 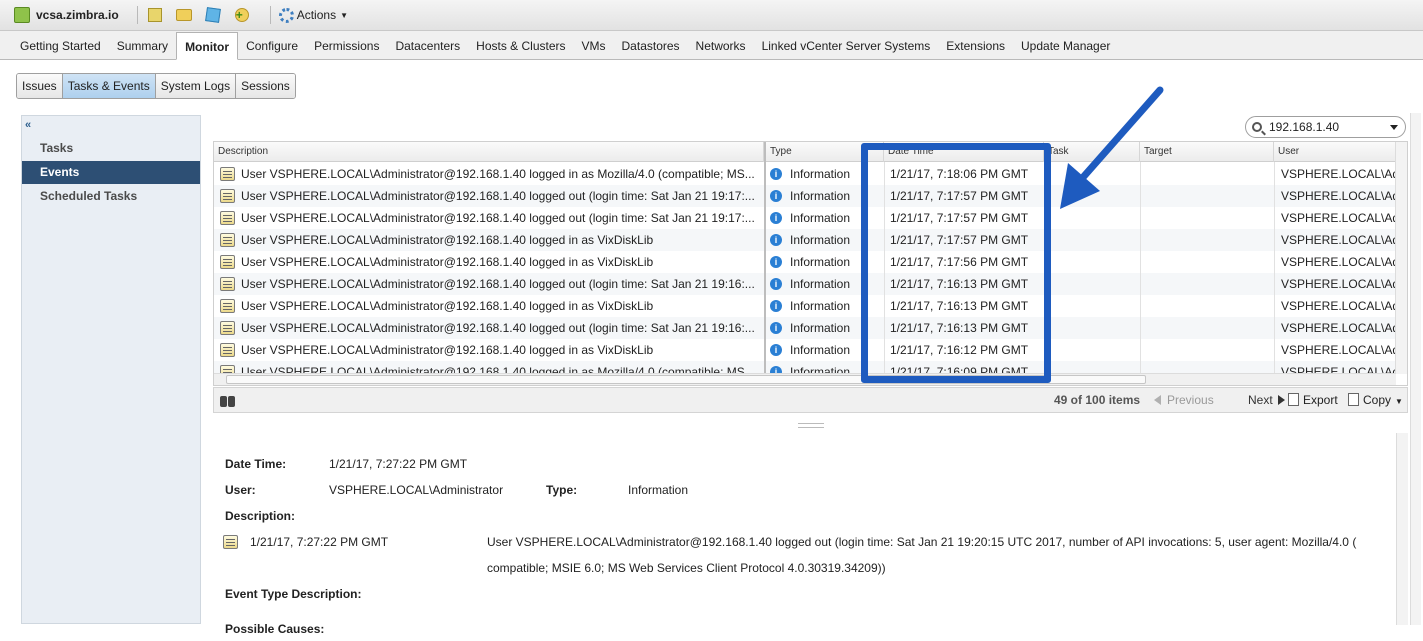 What do you see at coordinates (1353, 399) in the screenshot?
I see `copy-icon` at bounding box center [1353, 399].